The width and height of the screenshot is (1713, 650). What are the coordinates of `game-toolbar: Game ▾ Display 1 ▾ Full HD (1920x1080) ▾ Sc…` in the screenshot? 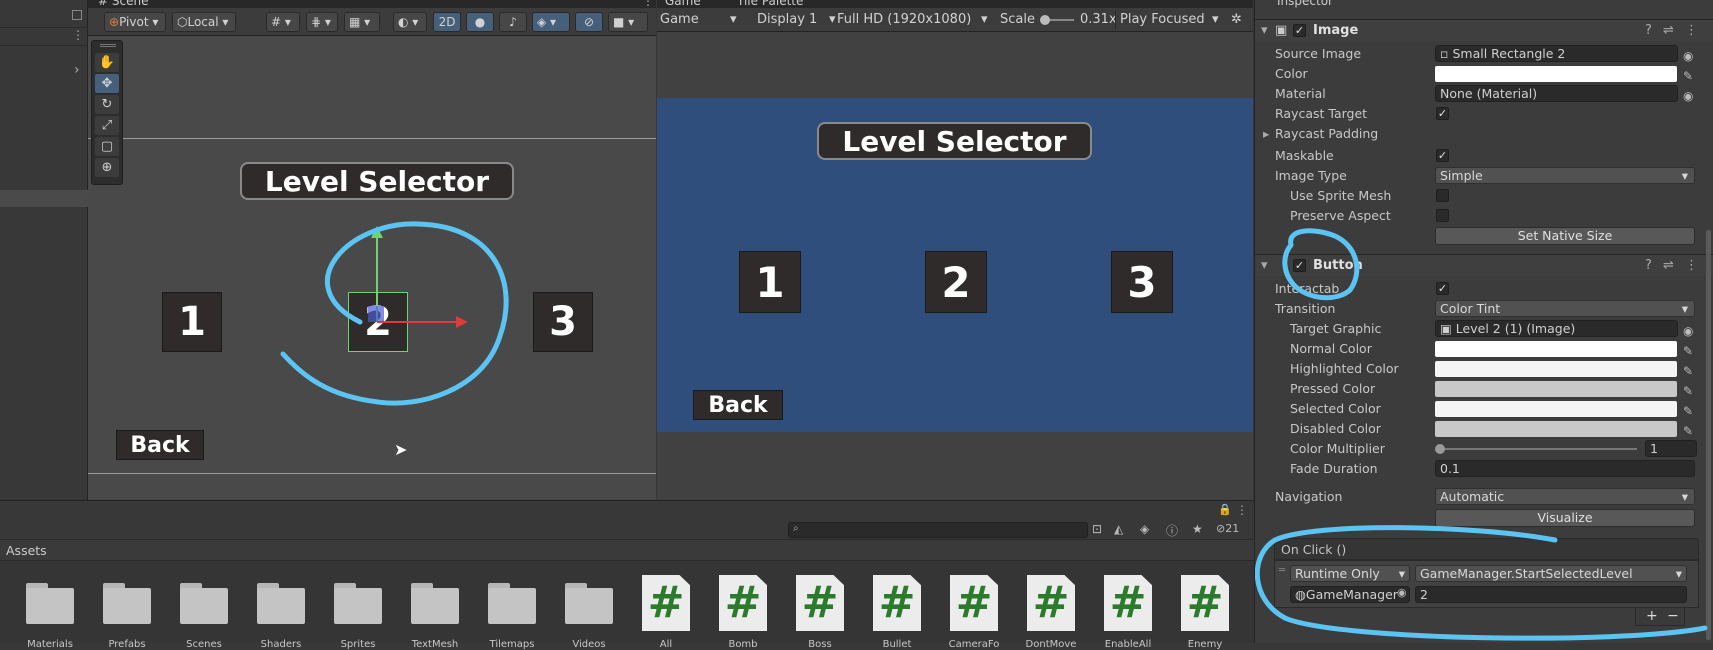 It's located at (955, 20).